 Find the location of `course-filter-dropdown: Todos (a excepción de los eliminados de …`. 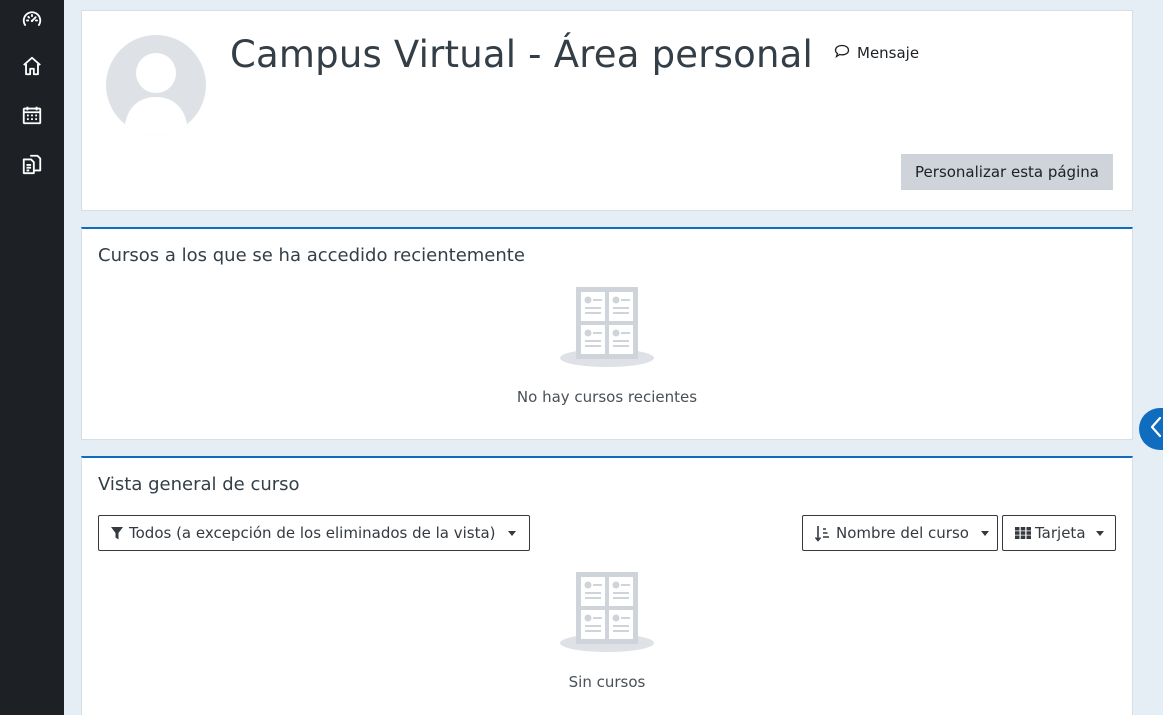

course-filter-dropdown: Todos (a excepción de los eliminados de … is located at coordinates (314, 533).